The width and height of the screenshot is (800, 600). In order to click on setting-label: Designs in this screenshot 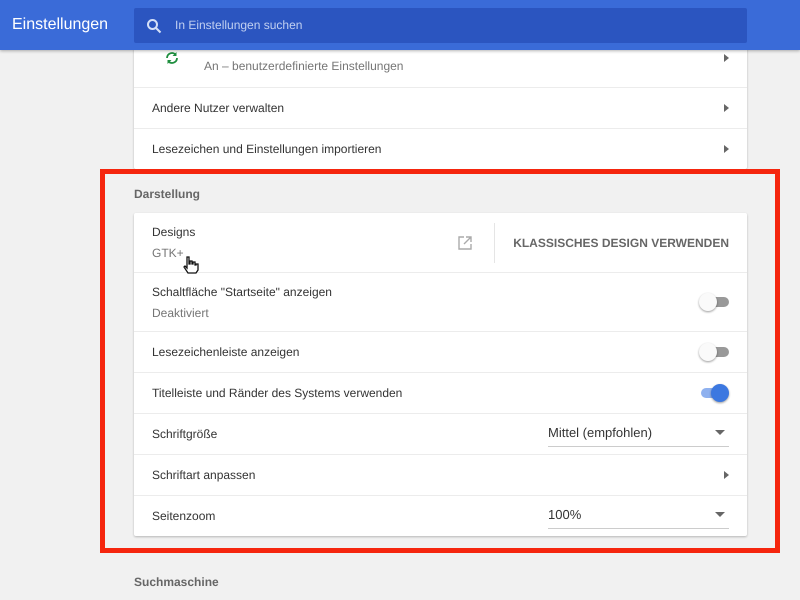, I will do `click(174, 232)`.